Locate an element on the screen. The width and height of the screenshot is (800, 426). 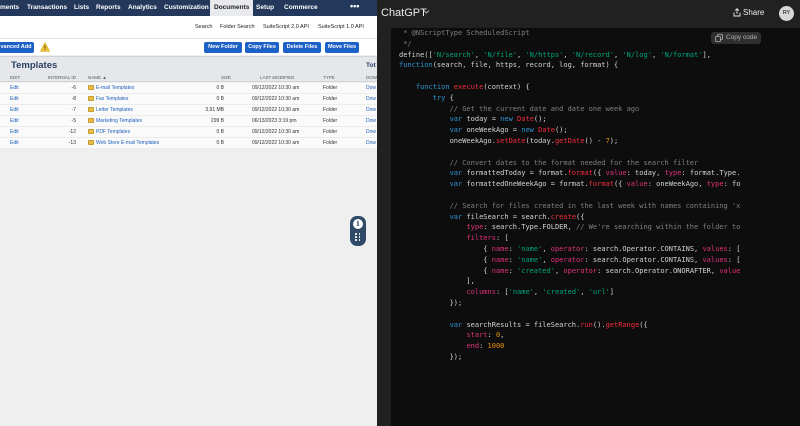
user-avatar: RY is located at coordinates (786, 13).